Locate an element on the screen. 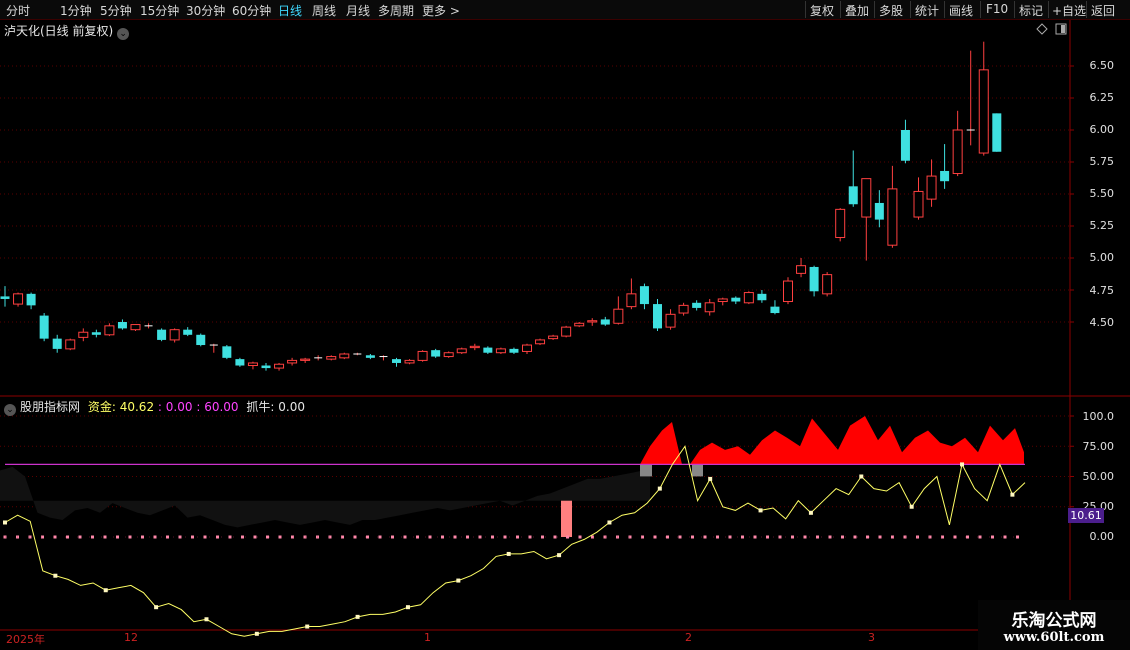  watermark: 乐淘公式网 www.60lt.com is located at coordinates (1054, 625).